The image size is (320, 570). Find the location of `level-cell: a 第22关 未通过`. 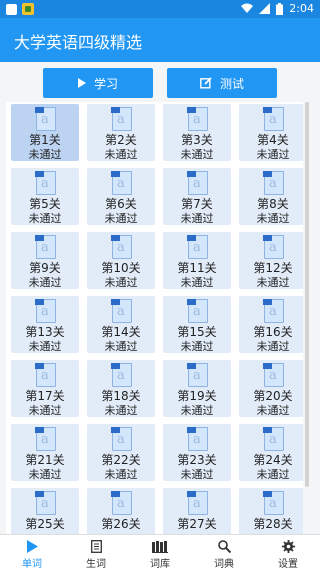

level-cell: a 第22关 未通过 is located at coordinates (121, 452).